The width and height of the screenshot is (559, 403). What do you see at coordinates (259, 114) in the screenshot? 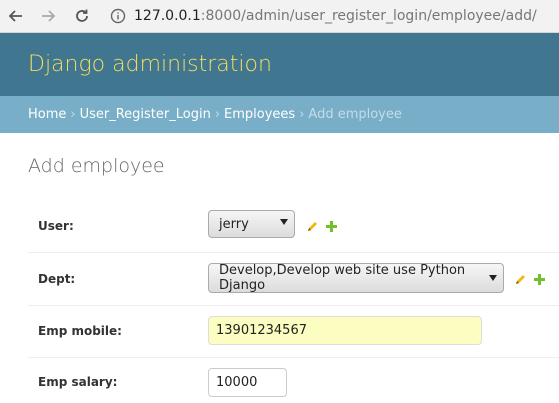
I see `breadcrumb-model: Employees` at bounding box center [259, 114].